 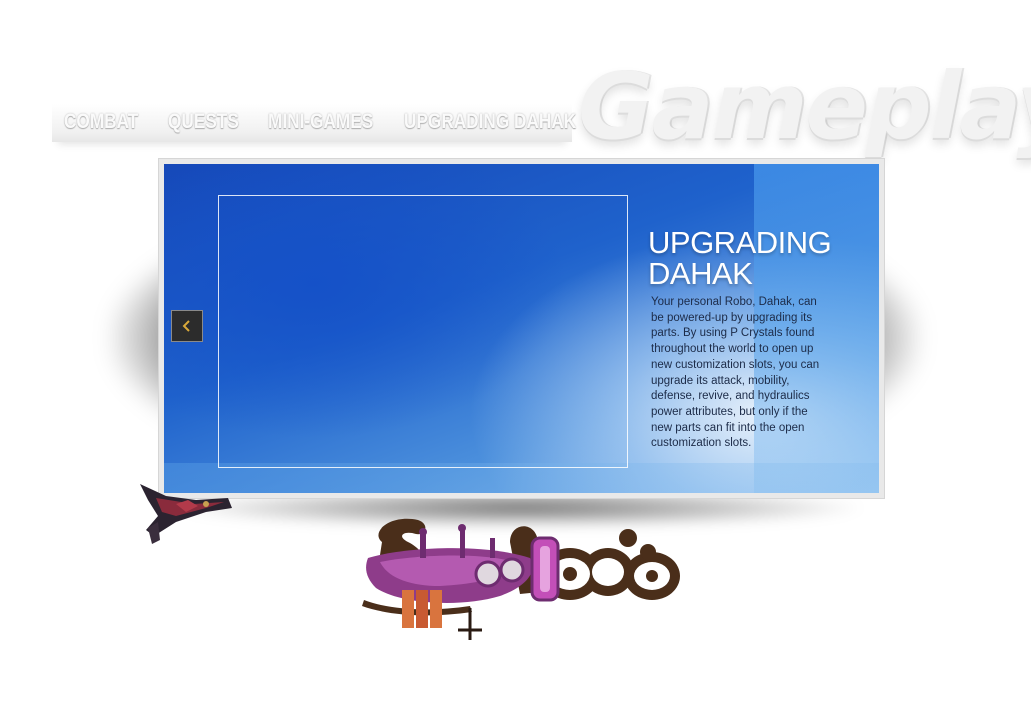 I want to click on nav-item-upgrading-dahak: UPGRADING DAHAK, so click(x=490, y=122).